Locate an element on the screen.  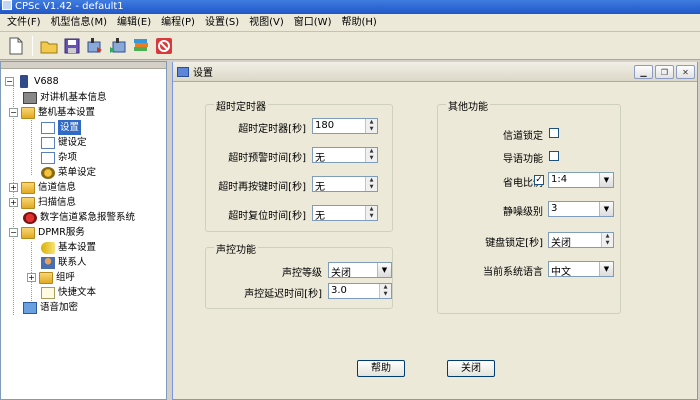
channel-lock-checkbox is located at coordinates (554, 133).